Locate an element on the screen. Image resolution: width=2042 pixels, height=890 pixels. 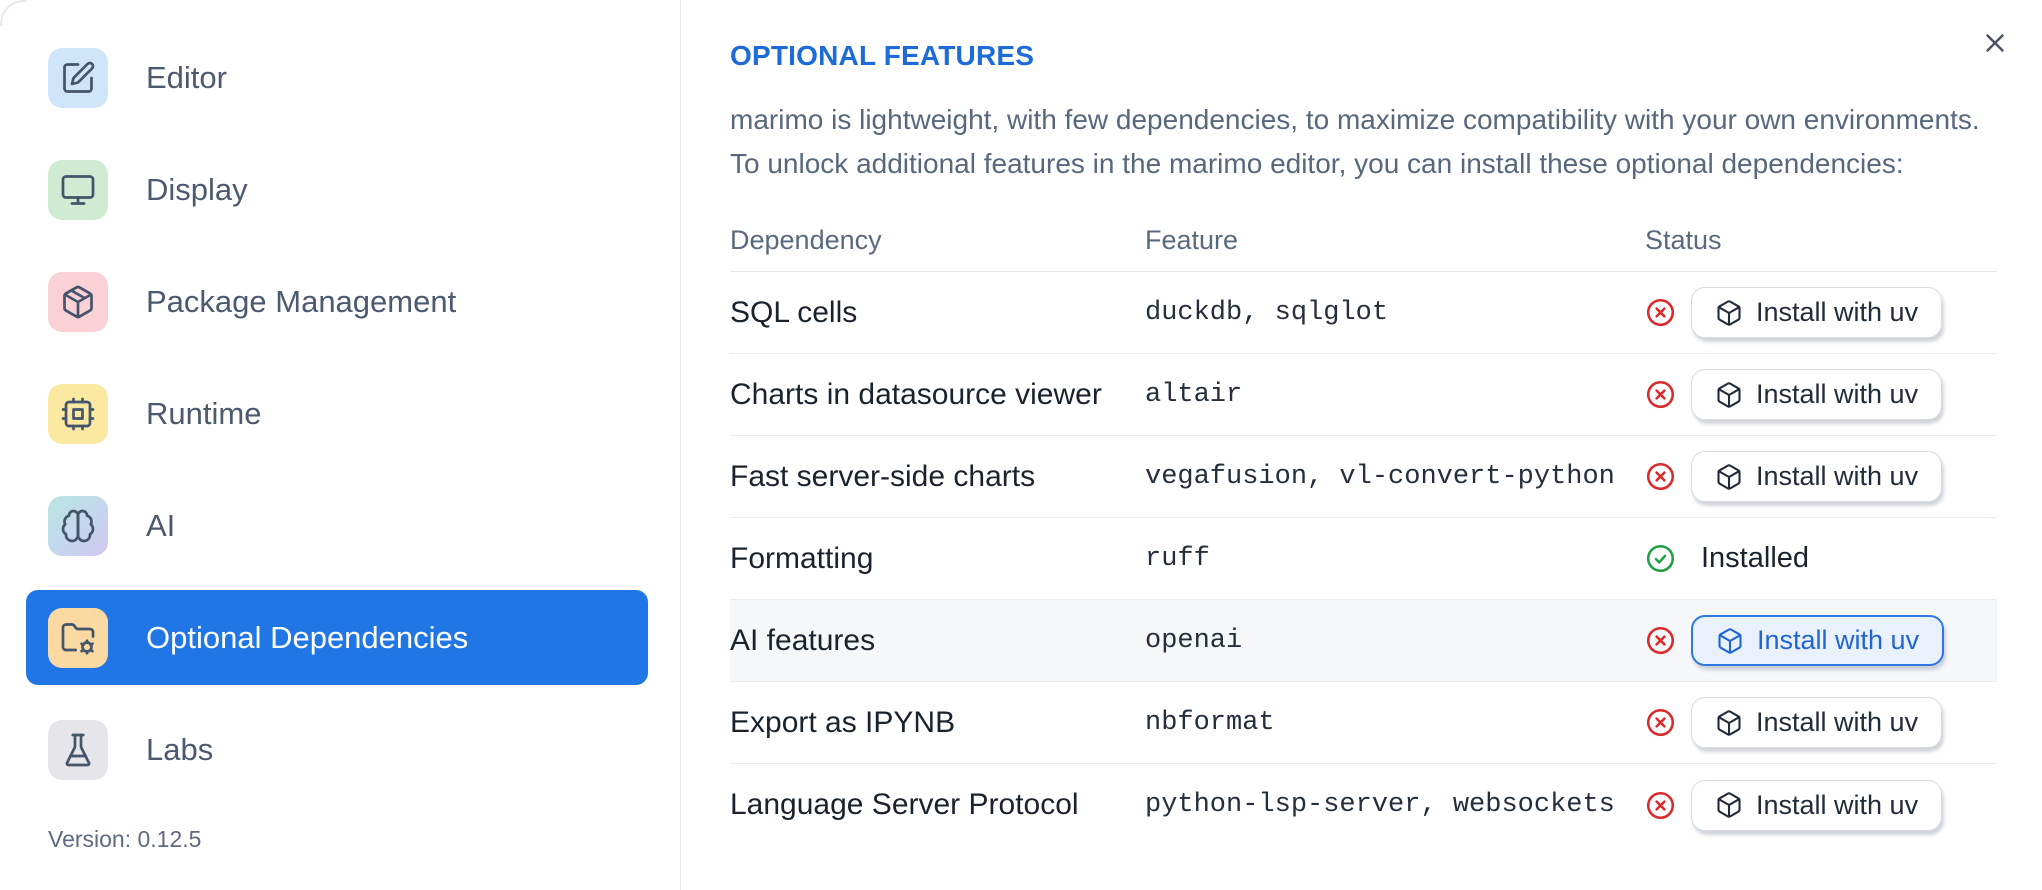
sidebar-item-labs: Labs is located at coordinates (337, 749).